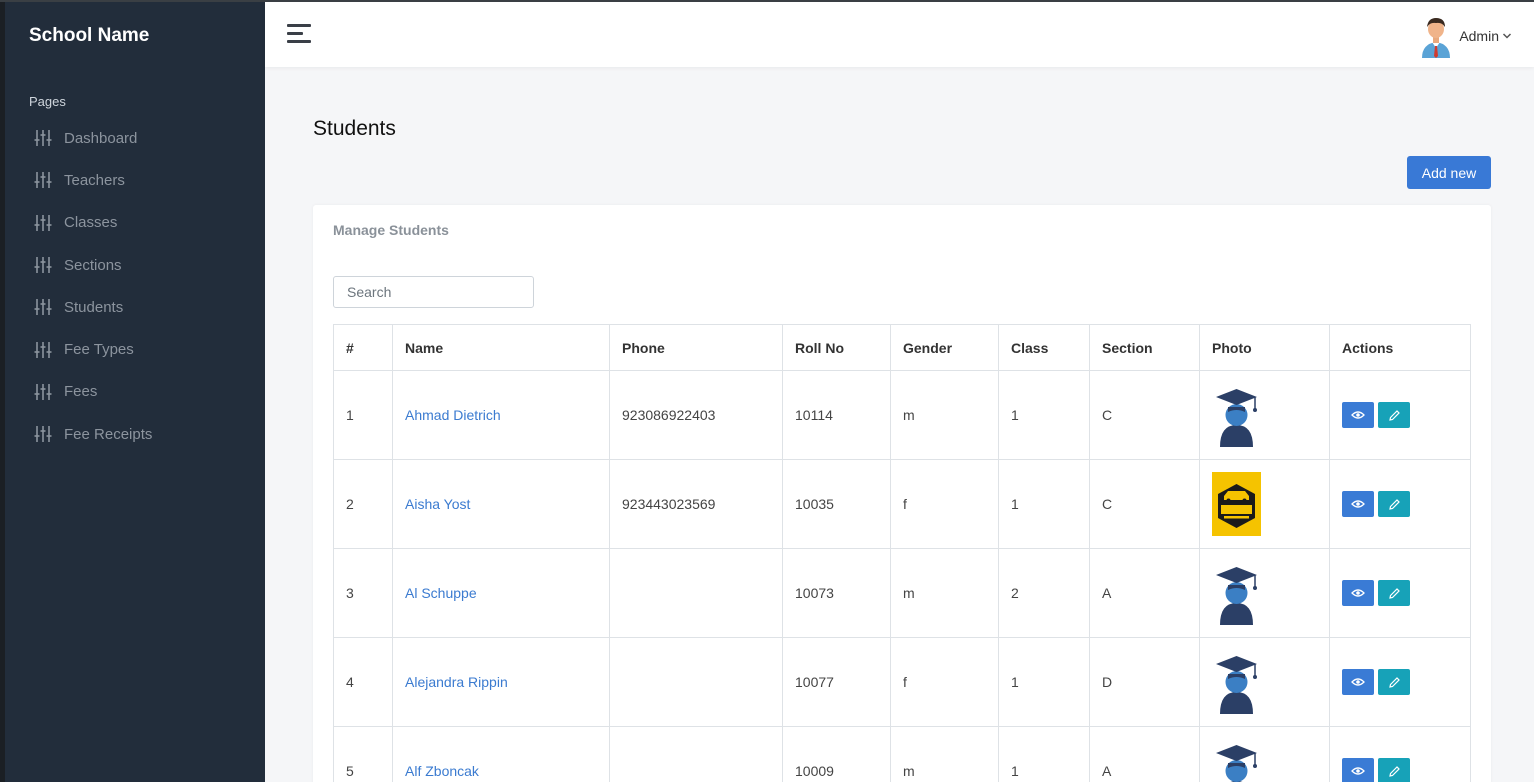 The image size is (1534, 782). What do you see at coordinates (1400, 347) in the screenshot?
I see `column-header: Actions` at bounding box center [1400, 347].